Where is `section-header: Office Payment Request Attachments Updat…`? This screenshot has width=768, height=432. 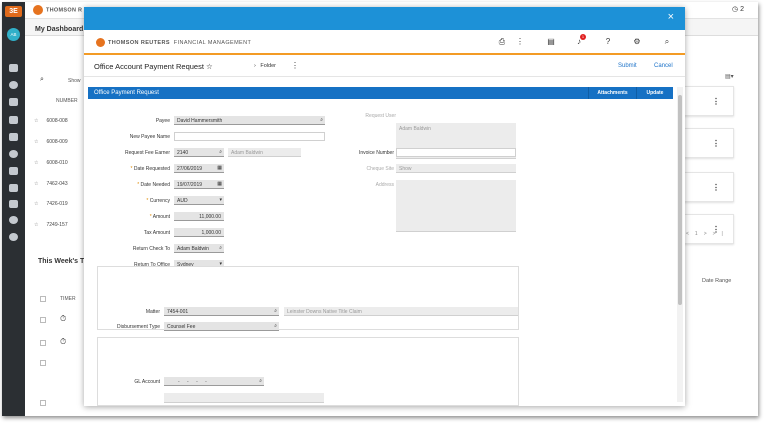
section-header: Office Payment Request Attachments Updat… is located at coordinates (380, 93).